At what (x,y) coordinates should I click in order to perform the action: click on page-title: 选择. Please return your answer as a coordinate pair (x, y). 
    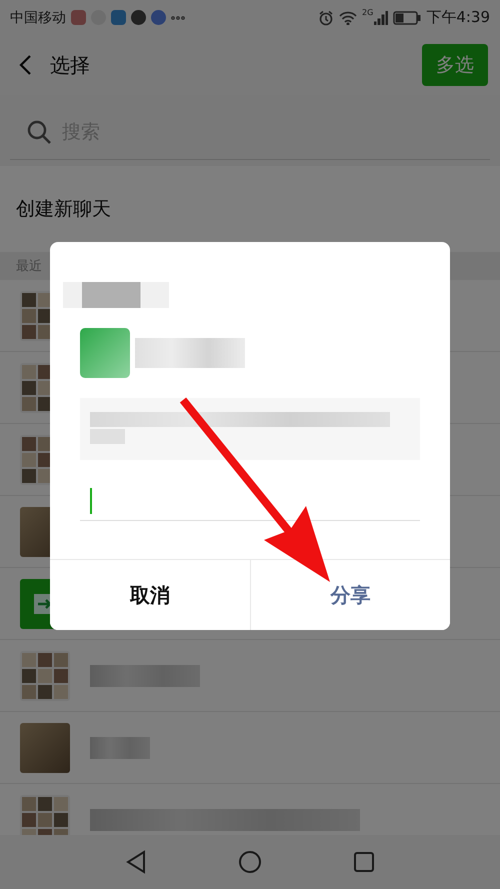
    Looking at the image, I should click on (70, 65).